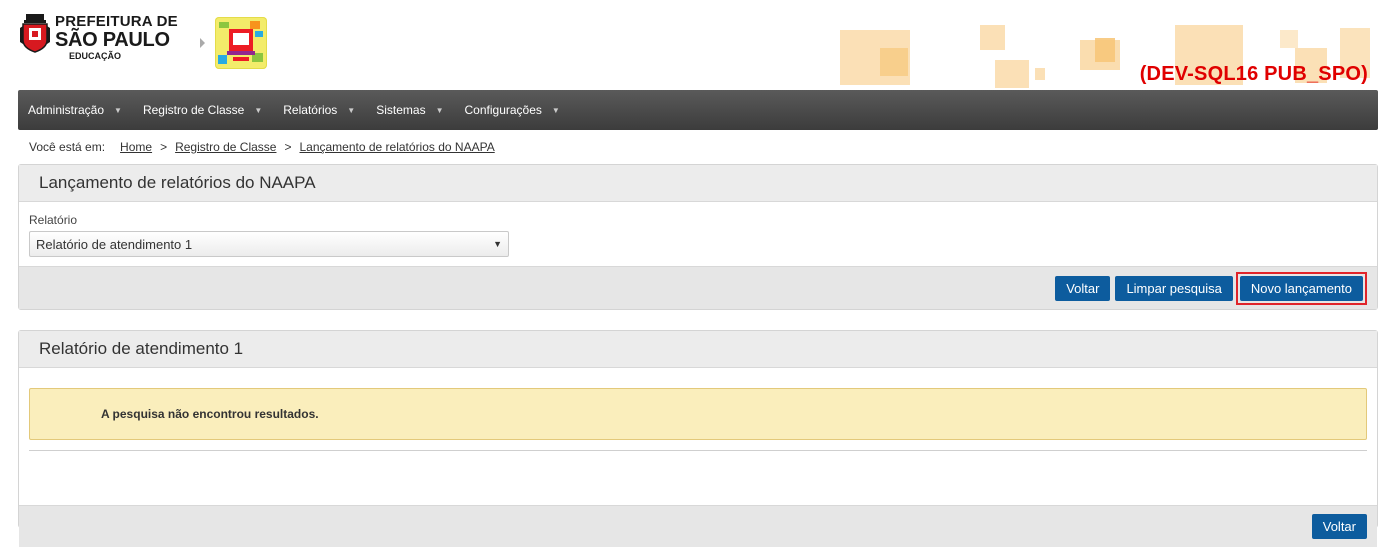  I want to click on no-results-alert: A pesquisa não encontrou resultados., so click(698, 414).